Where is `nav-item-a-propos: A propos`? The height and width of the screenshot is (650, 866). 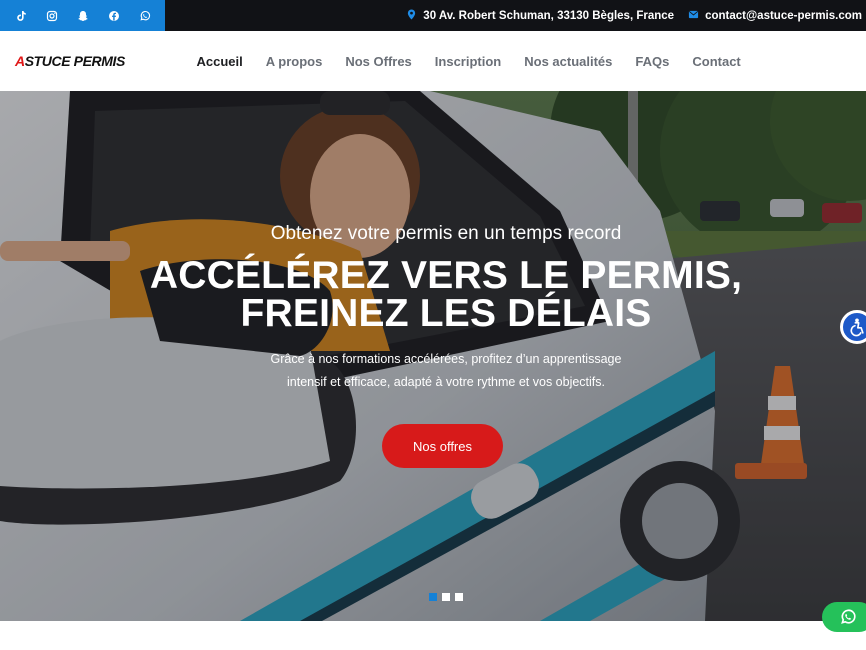 nav-item-a-propos: A propos is located at coordinates (294, 61).